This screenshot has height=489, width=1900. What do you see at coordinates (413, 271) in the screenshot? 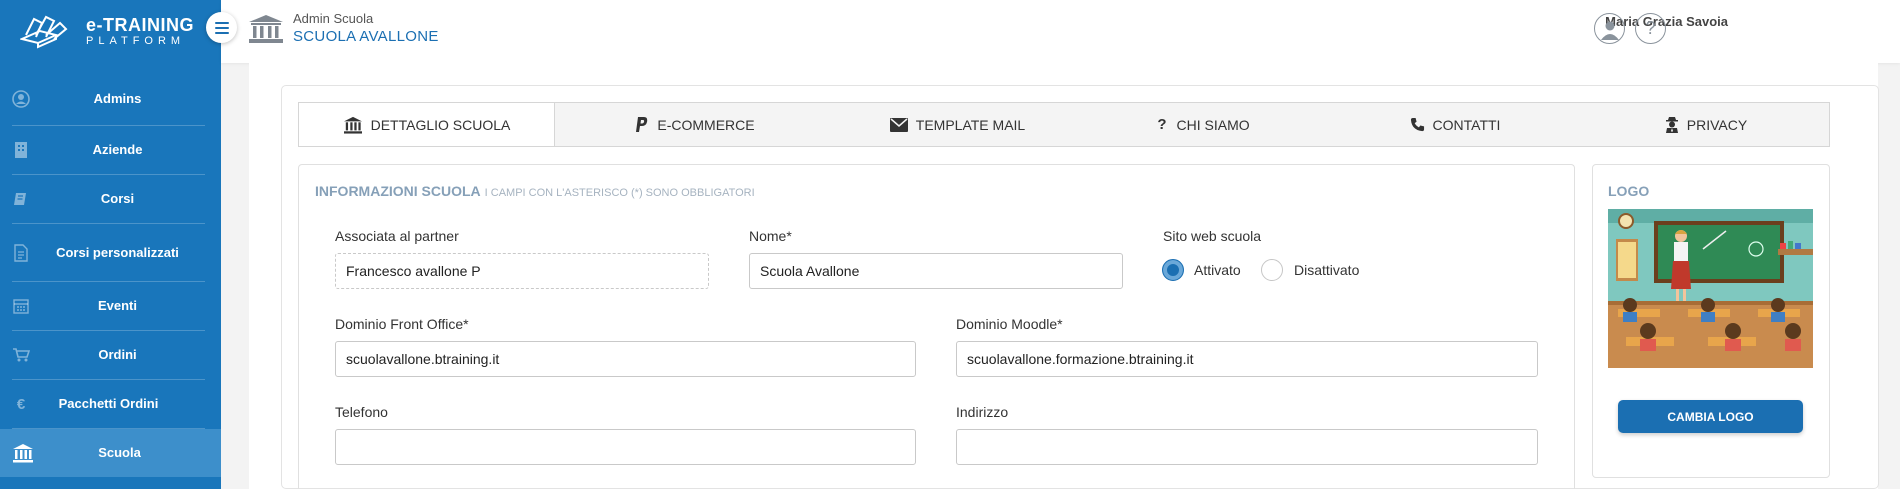
I see `partner-value: Francesco avallone P` at bounding box center [413, 271].